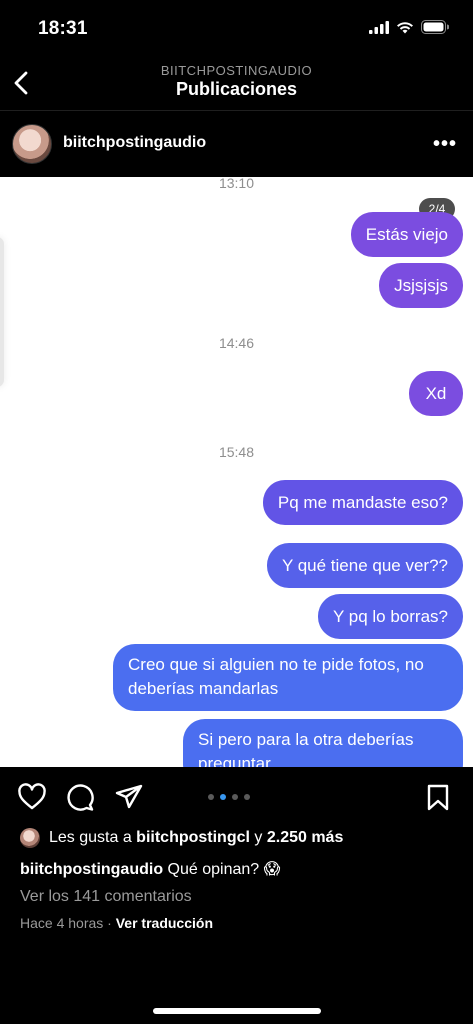 Image resolution: width=473 pixels, height=1024 pixels. What do you see at coordinates (236, 184) in the screenshot?
I see `chat-timestamp: 13:10` at bounding box center [236, 184].